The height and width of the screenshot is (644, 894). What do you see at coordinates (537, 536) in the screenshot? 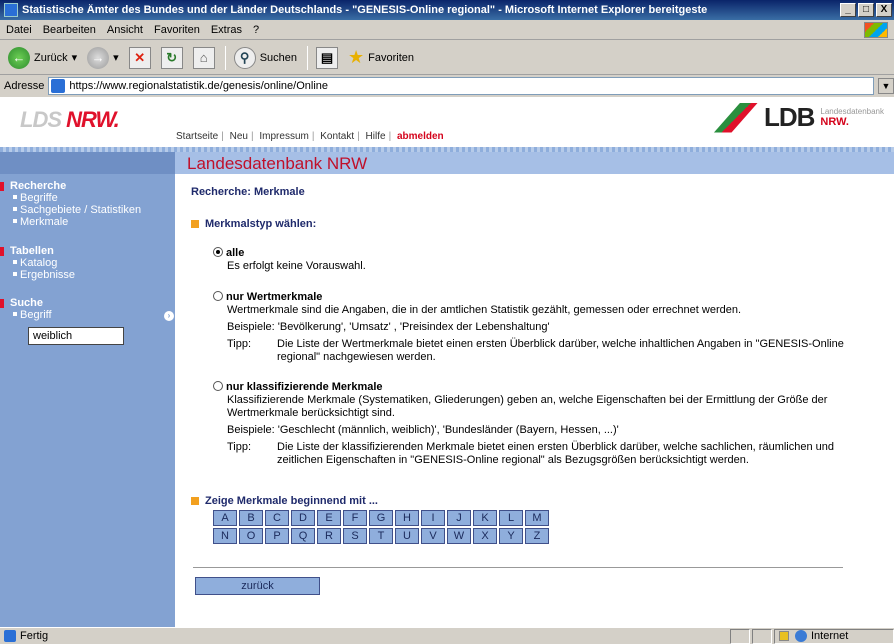
I see `letter-button-z: Z` at bounding box center [537, 536].